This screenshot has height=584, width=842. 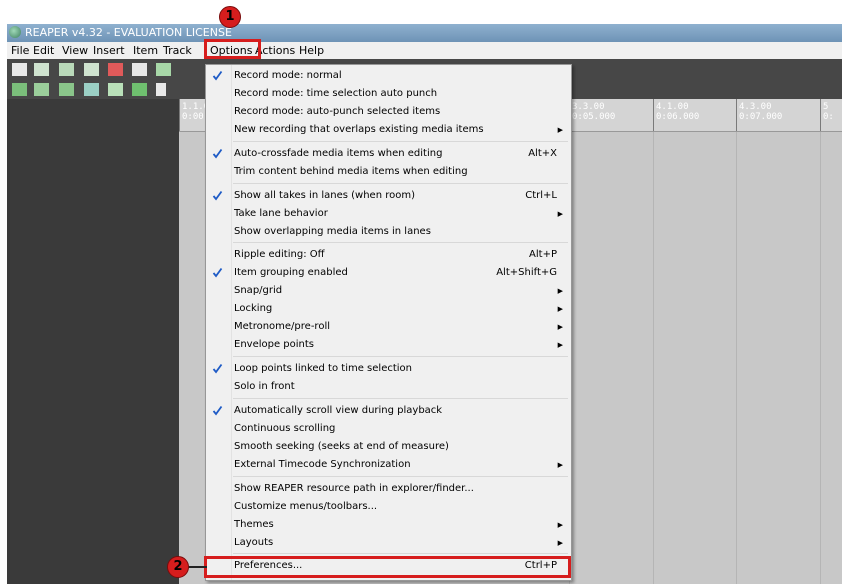 I want to click on undo-icon, so click(x=115, y=69).